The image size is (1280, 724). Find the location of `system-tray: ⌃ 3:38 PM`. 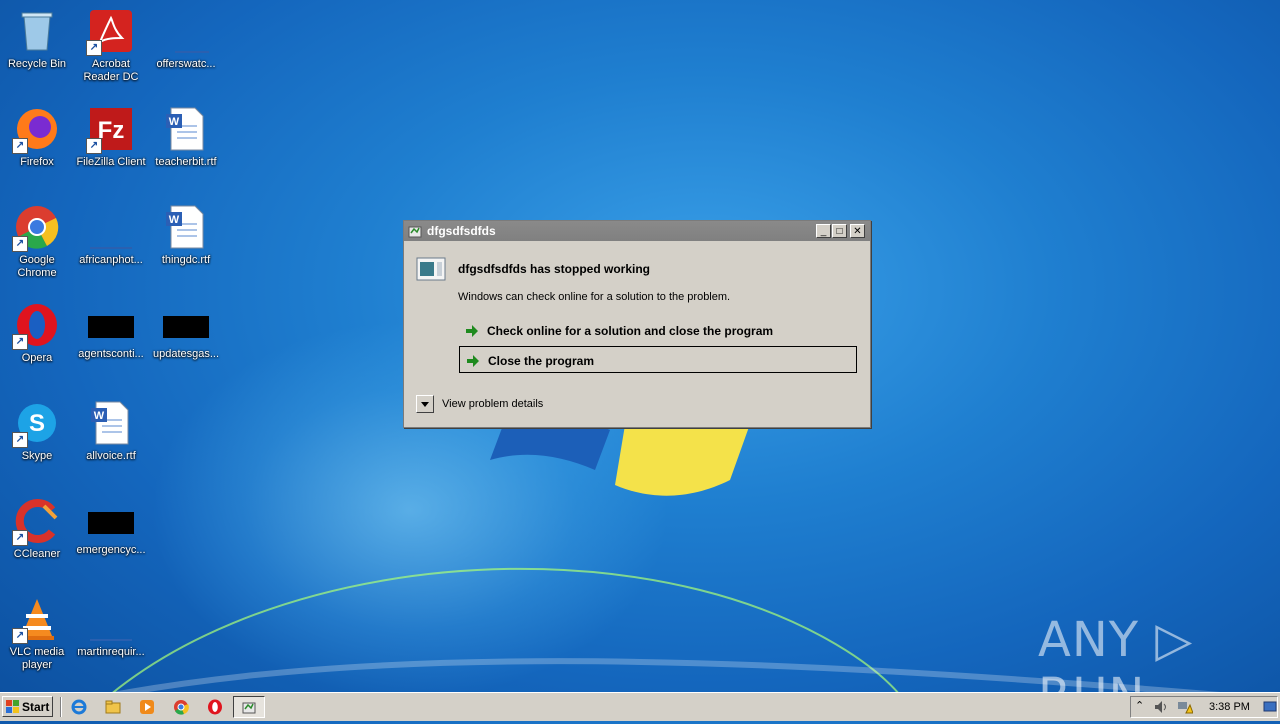

system-tray: ⌃ 3:38 PM is located at coordinates (1204, 707).